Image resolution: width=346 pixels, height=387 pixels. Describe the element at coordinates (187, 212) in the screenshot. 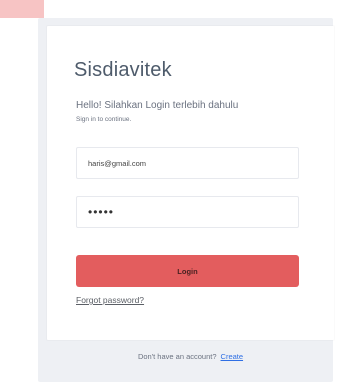

I see `password-input: •••••` at that location.